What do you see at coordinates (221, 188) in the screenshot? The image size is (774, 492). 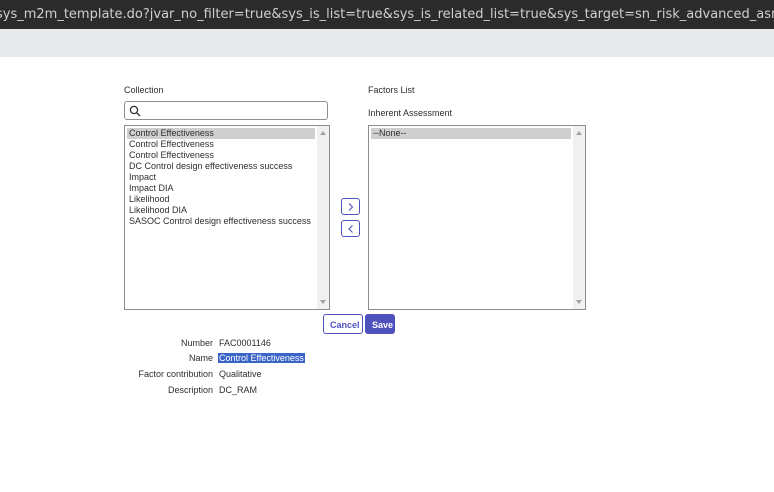 I see `list-item: Impact DIA` at bounding box center [221, 188].